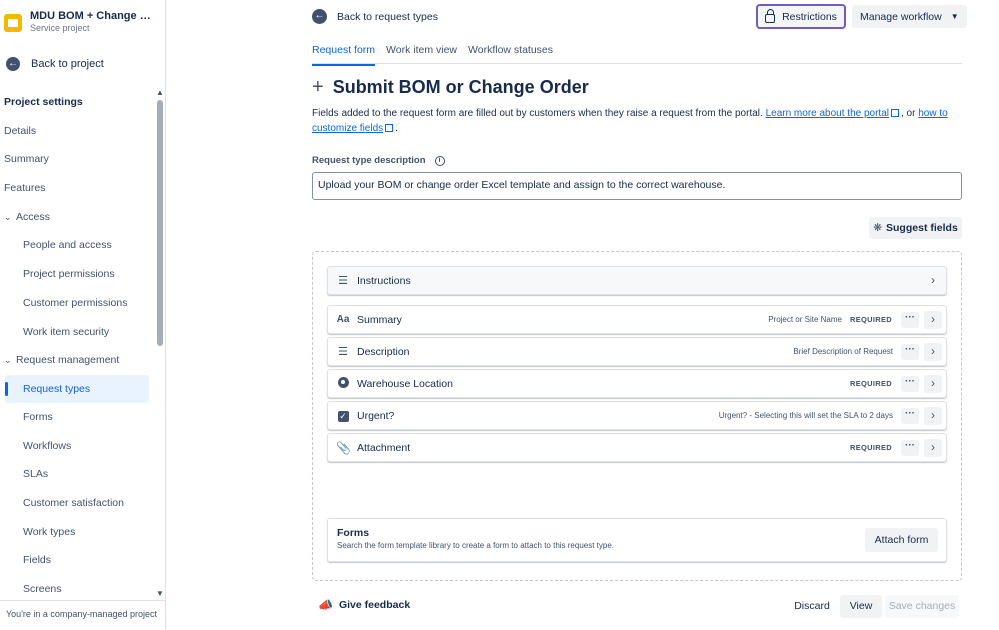  Describe the element at coordinates (387, 16) in the screenshot. I see `back-to-request-types-label: Back to request types` at that location.